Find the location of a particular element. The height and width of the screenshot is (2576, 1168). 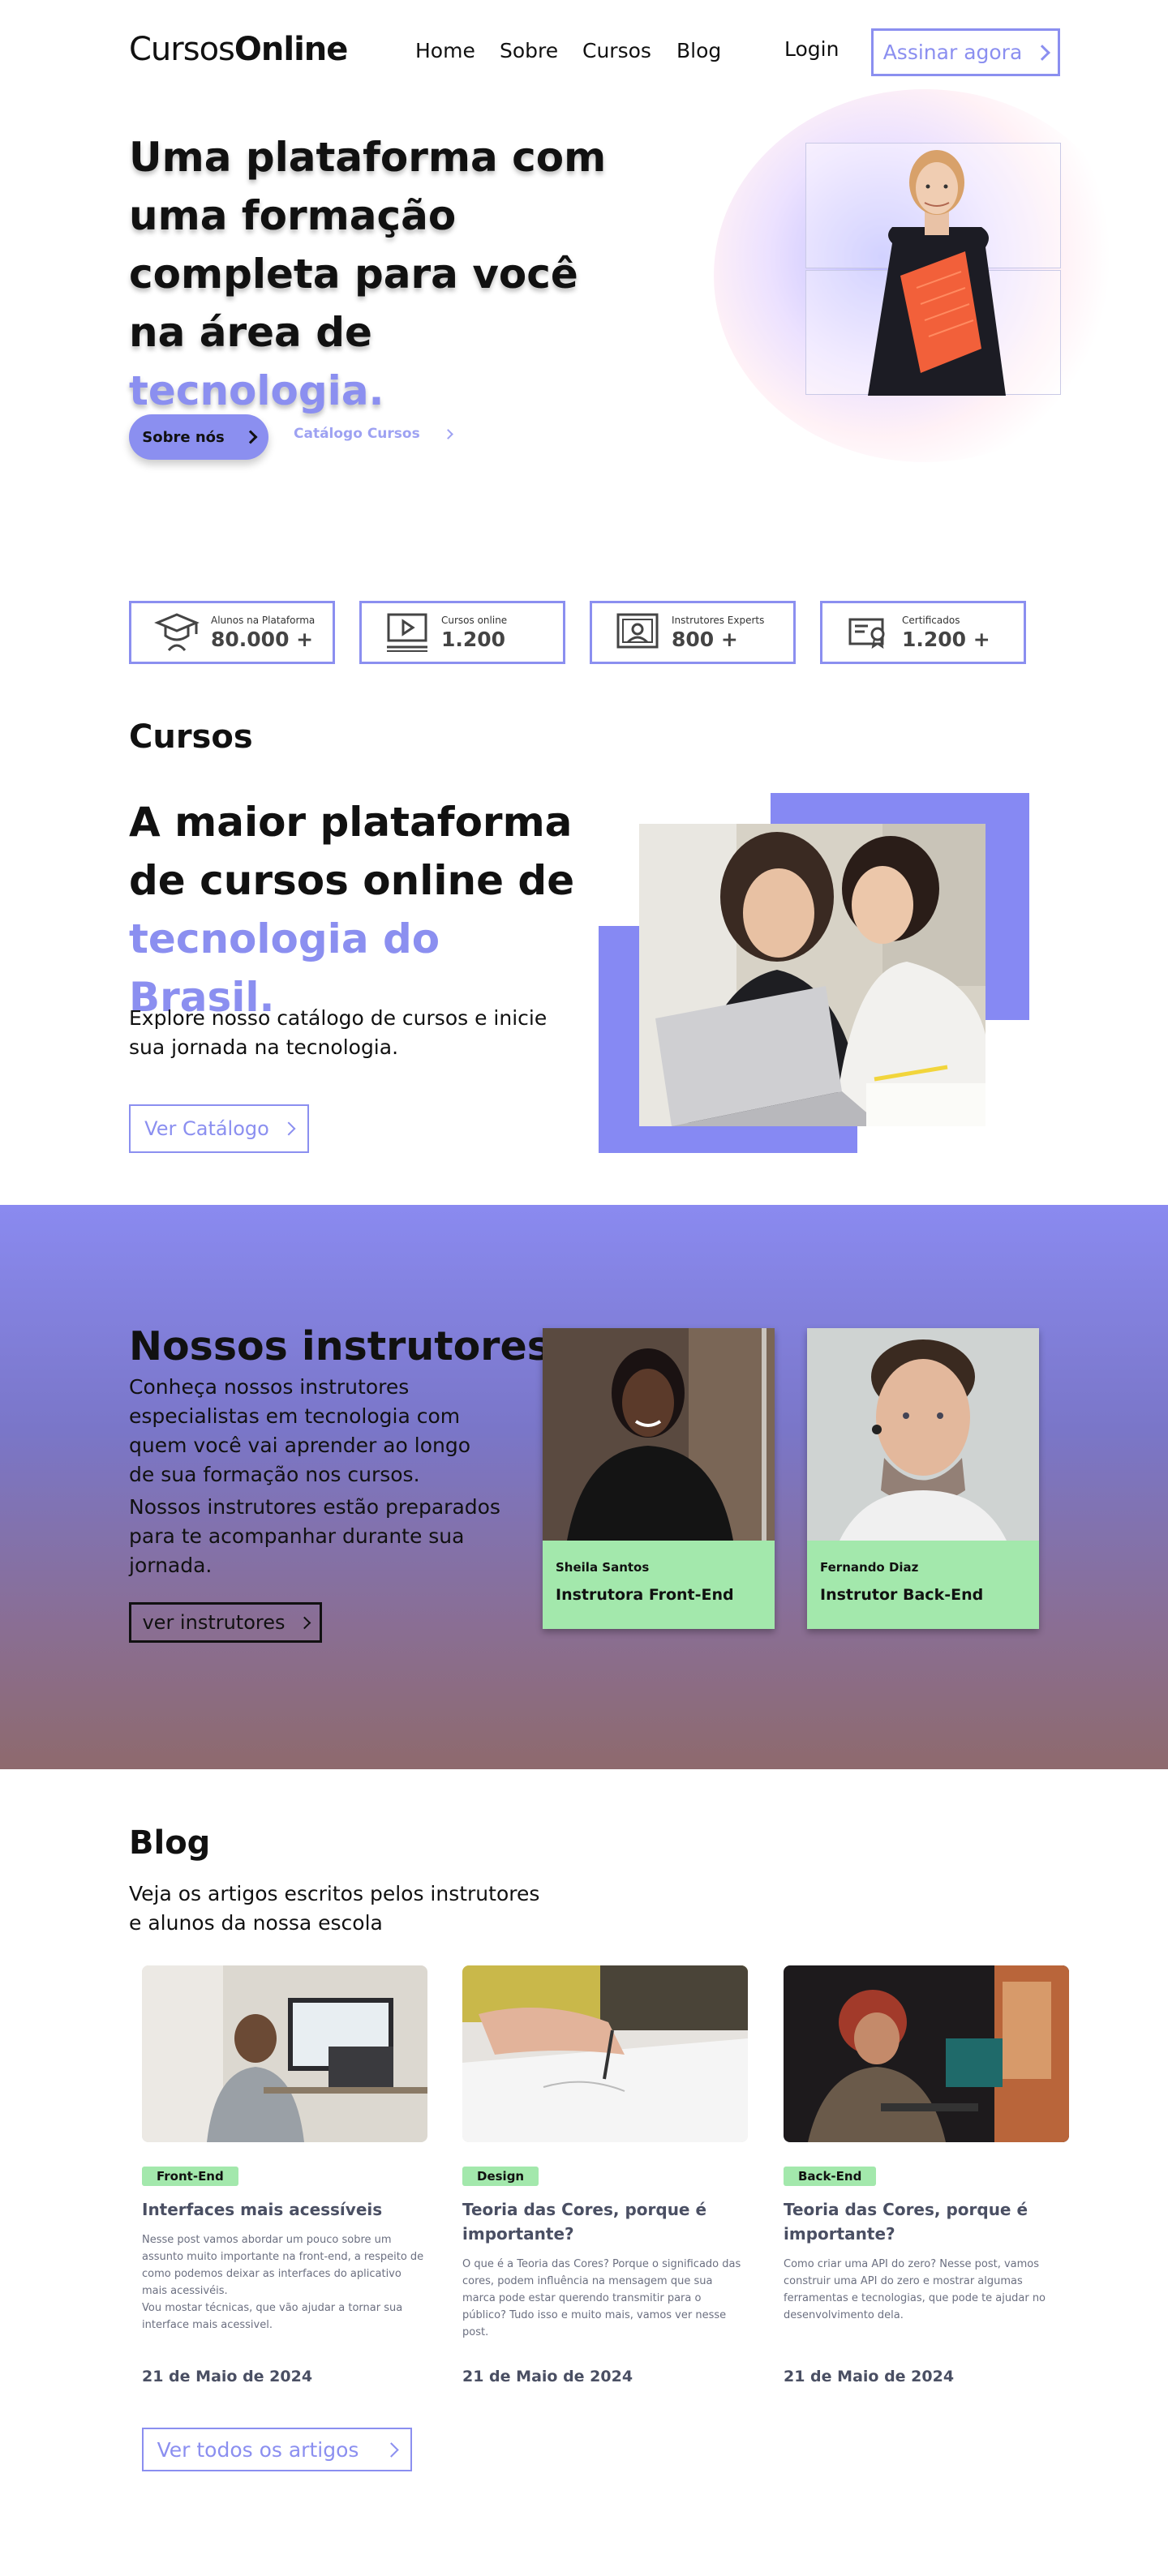

stat-label: Cursos online is located at coordinates (474, 620).